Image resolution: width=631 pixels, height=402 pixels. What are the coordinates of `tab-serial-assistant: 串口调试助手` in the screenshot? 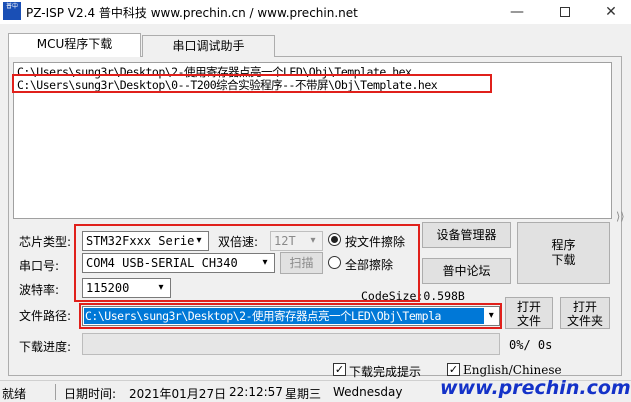 It's located at (208, 46).